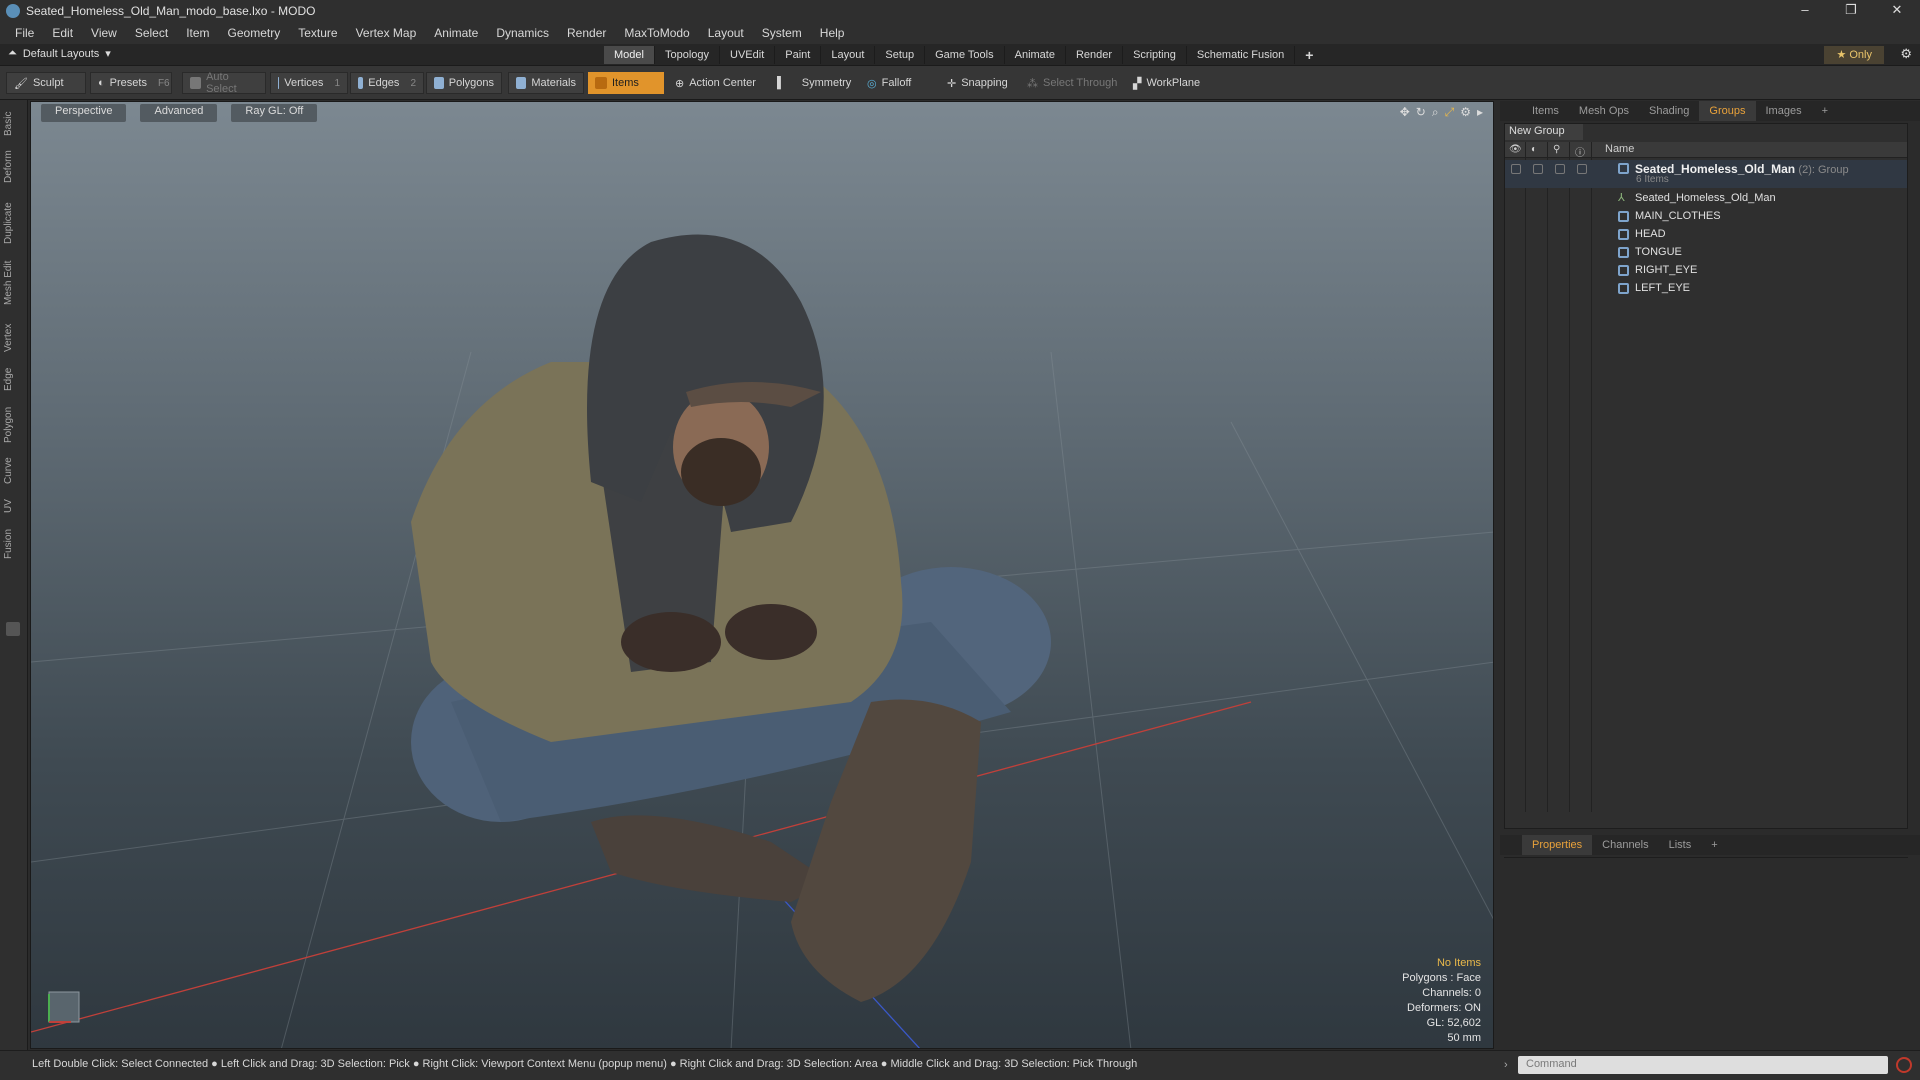 This screenshot has height=1080, width=1920. Describe the element at coordinates (656, 33) in the screenshot. I see `menu-maxtomodo: MaxToModo` at that location.